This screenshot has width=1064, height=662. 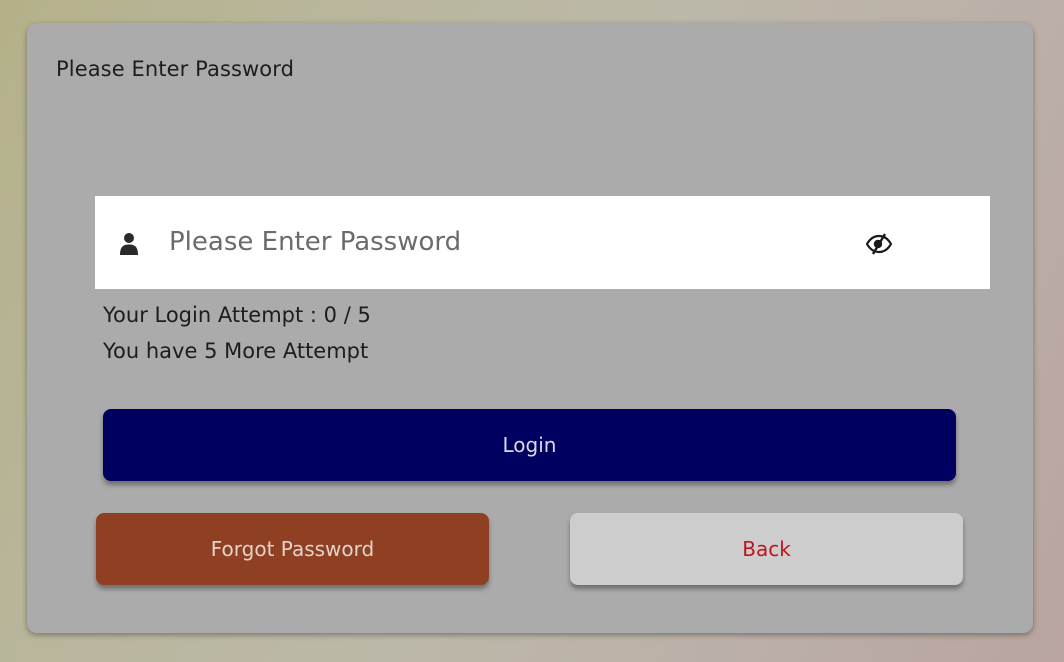 What do you see at coordinates (494, 242) in the screenshot?
I see `password-input` at bounding box center [494, 242].